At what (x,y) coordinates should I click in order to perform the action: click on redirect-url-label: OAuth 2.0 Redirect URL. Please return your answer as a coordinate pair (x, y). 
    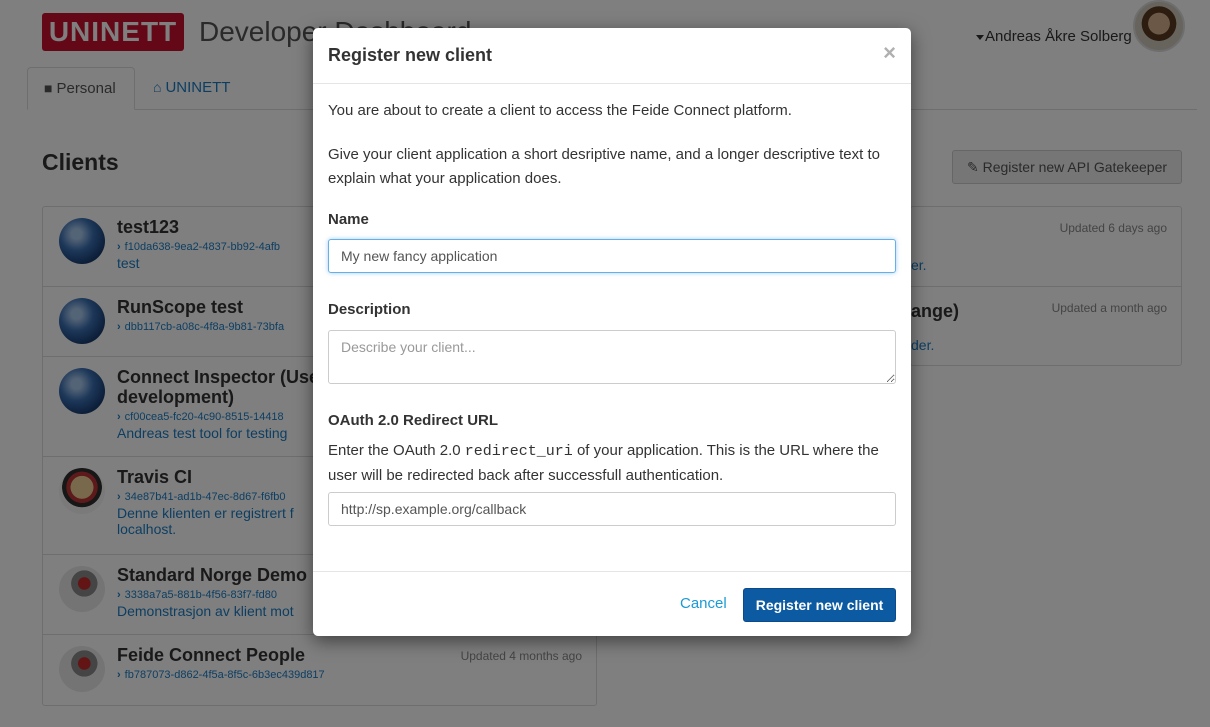
    Looking at the image, I should click on (413, 420).